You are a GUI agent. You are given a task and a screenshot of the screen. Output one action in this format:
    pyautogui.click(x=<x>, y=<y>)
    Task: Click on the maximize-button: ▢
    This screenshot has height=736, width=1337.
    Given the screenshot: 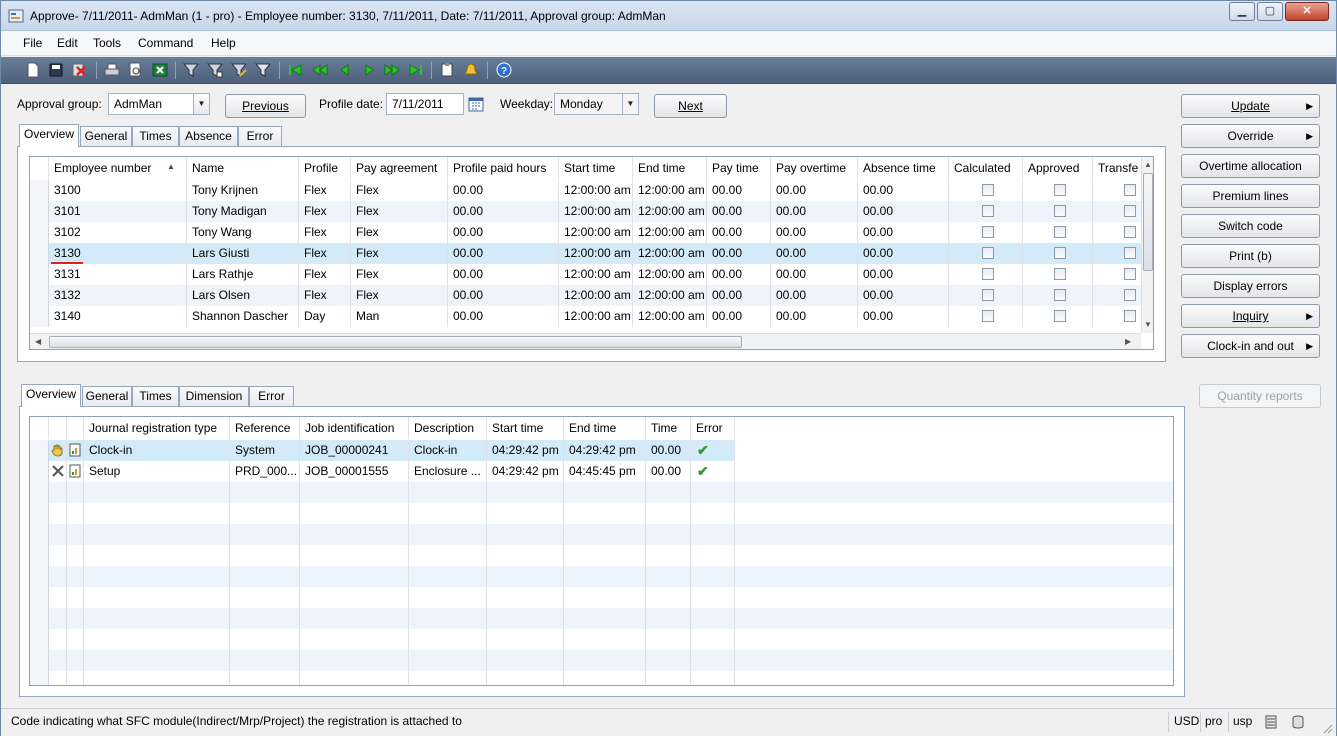 What is the action you would take?
    pyautogui.click(x=1270, y=11)
    